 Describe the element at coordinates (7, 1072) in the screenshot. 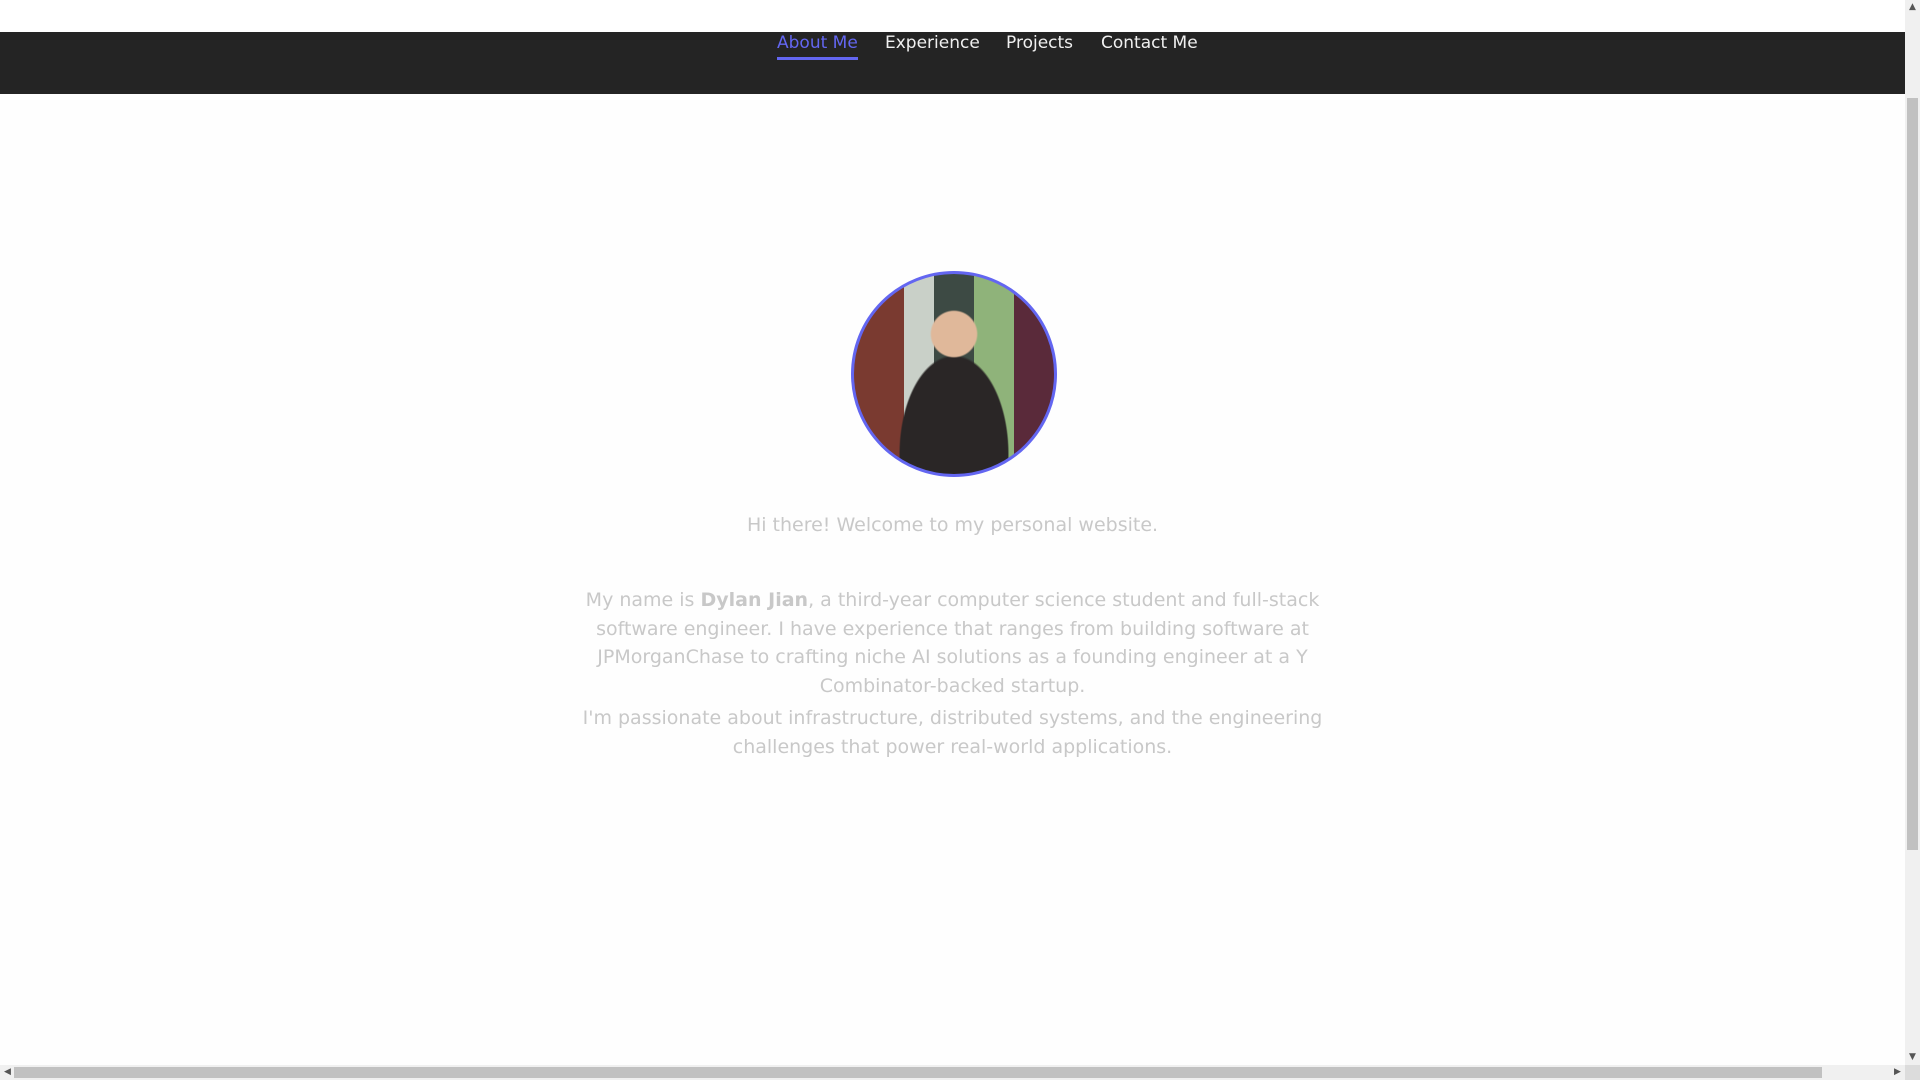

I see `scroll-left-icon: ◀` at that location.